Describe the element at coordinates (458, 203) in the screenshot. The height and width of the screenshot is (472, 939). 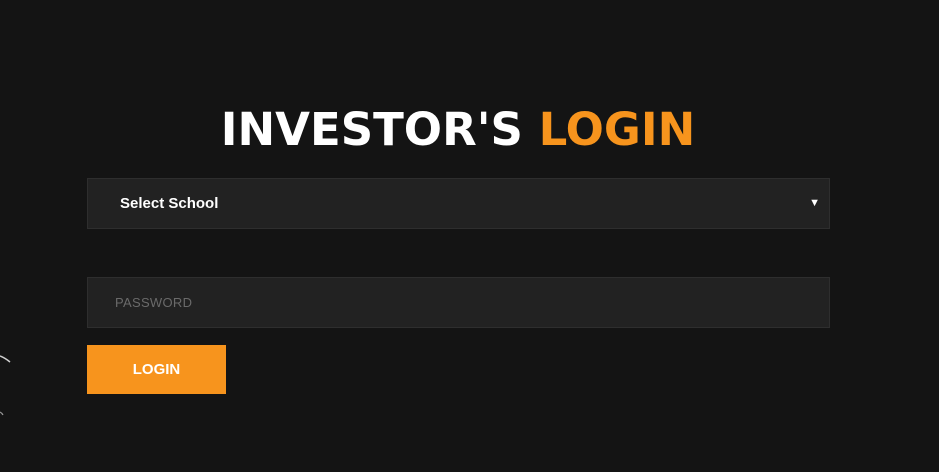
I see `school-select: Select School ▼` at that location.